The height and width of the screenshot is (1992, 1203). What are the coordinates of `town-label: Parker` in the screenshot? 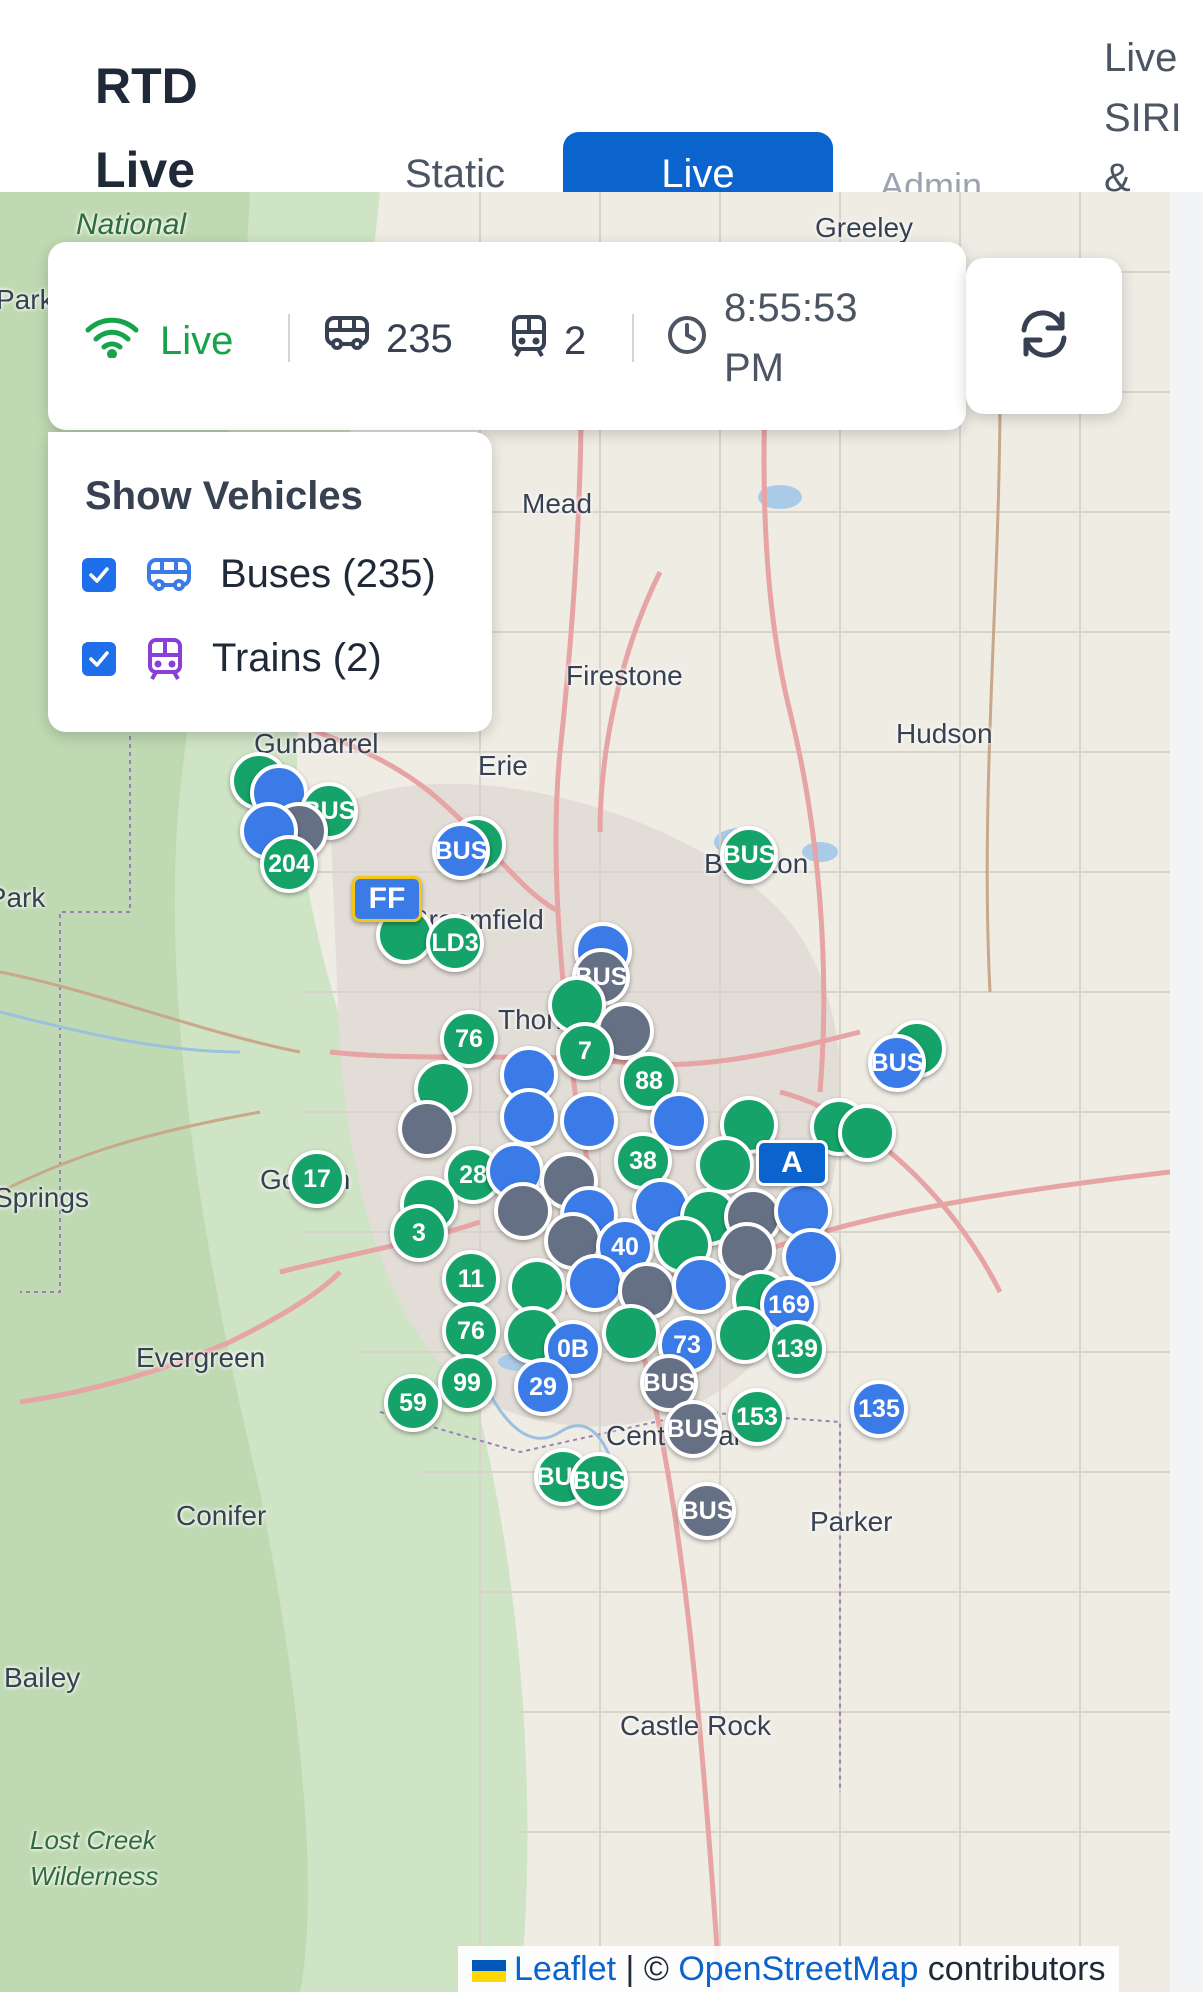 It's located at (851, 1521).